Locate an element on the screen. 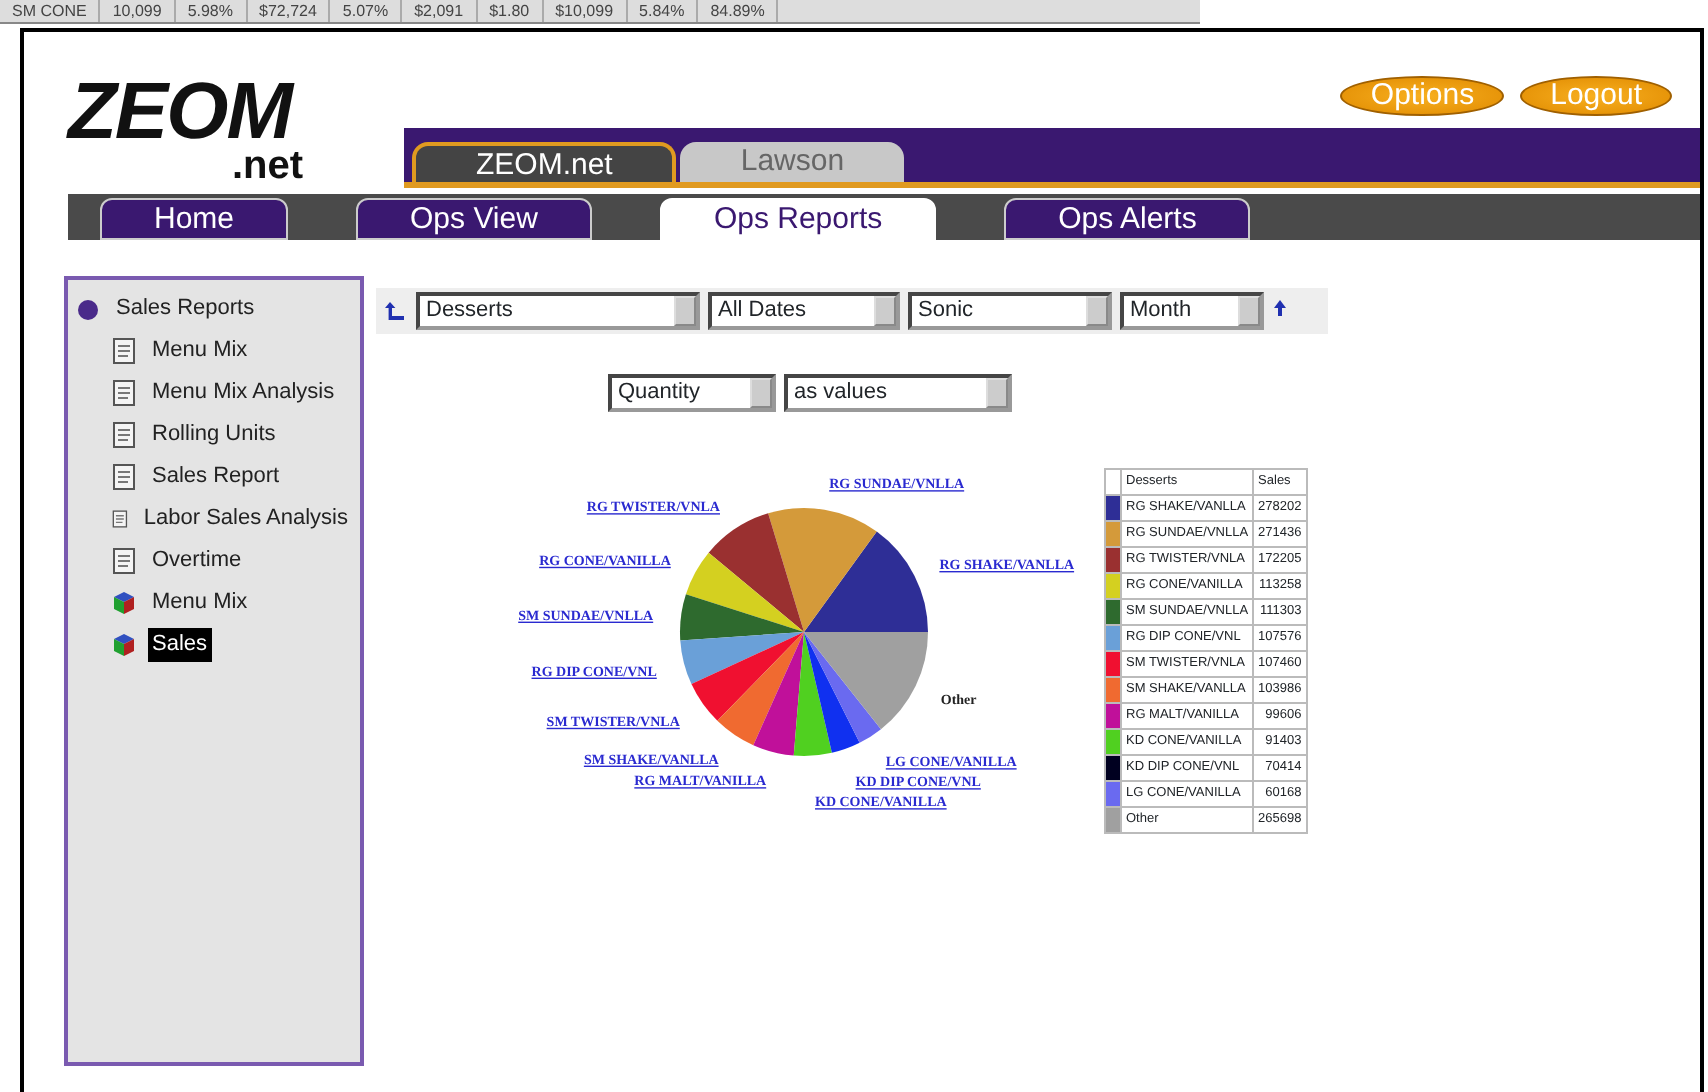 This screenshot has width=1708, height=1092. table-cell: $2,091 is located at coordinates (440, 11).